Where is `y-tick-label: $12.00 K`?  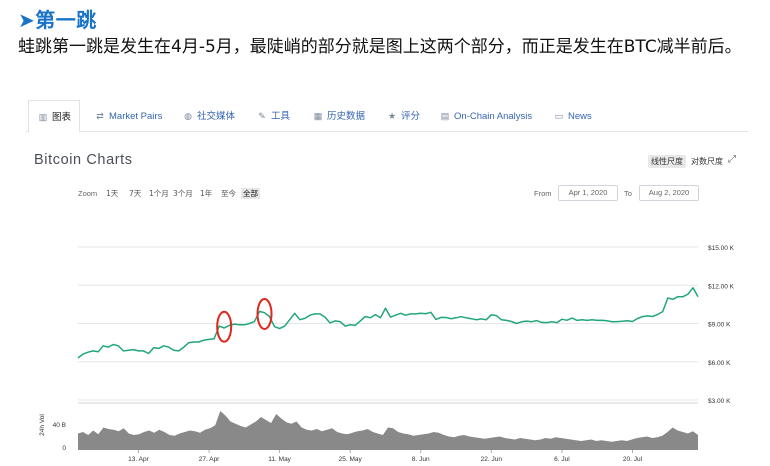
y-tick-label: $12.00 K is located at coordinates (721, 286).